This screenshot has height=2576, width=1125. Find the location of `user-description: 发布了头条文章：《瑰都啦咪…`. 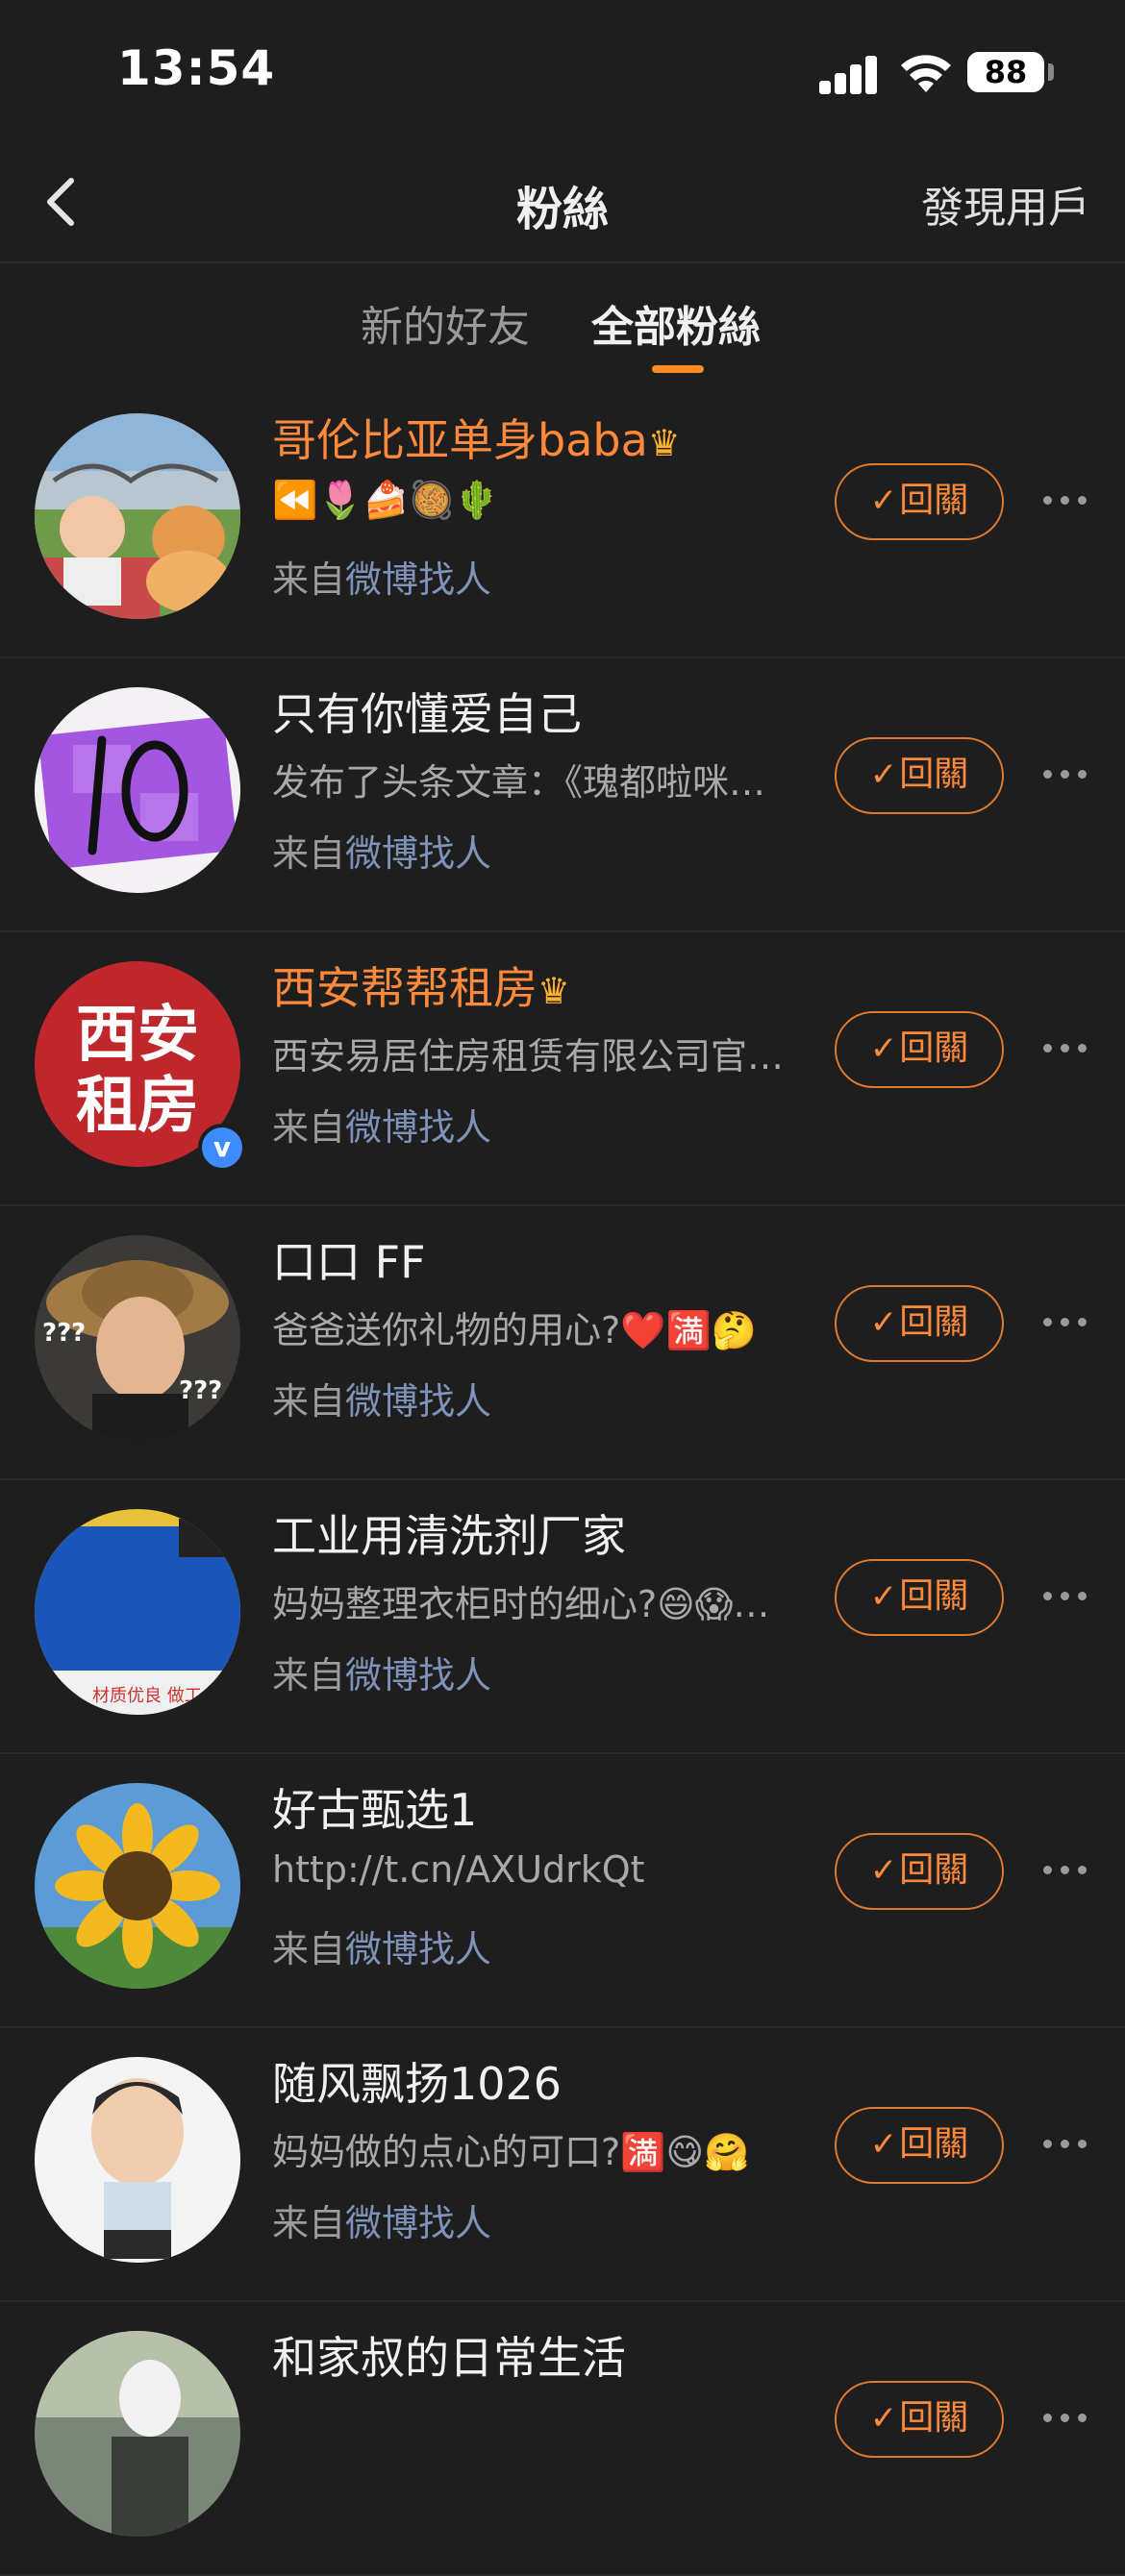

user-description: 发布了头条文章：《瑰都啦咪… is located at coordinates (519, 782).